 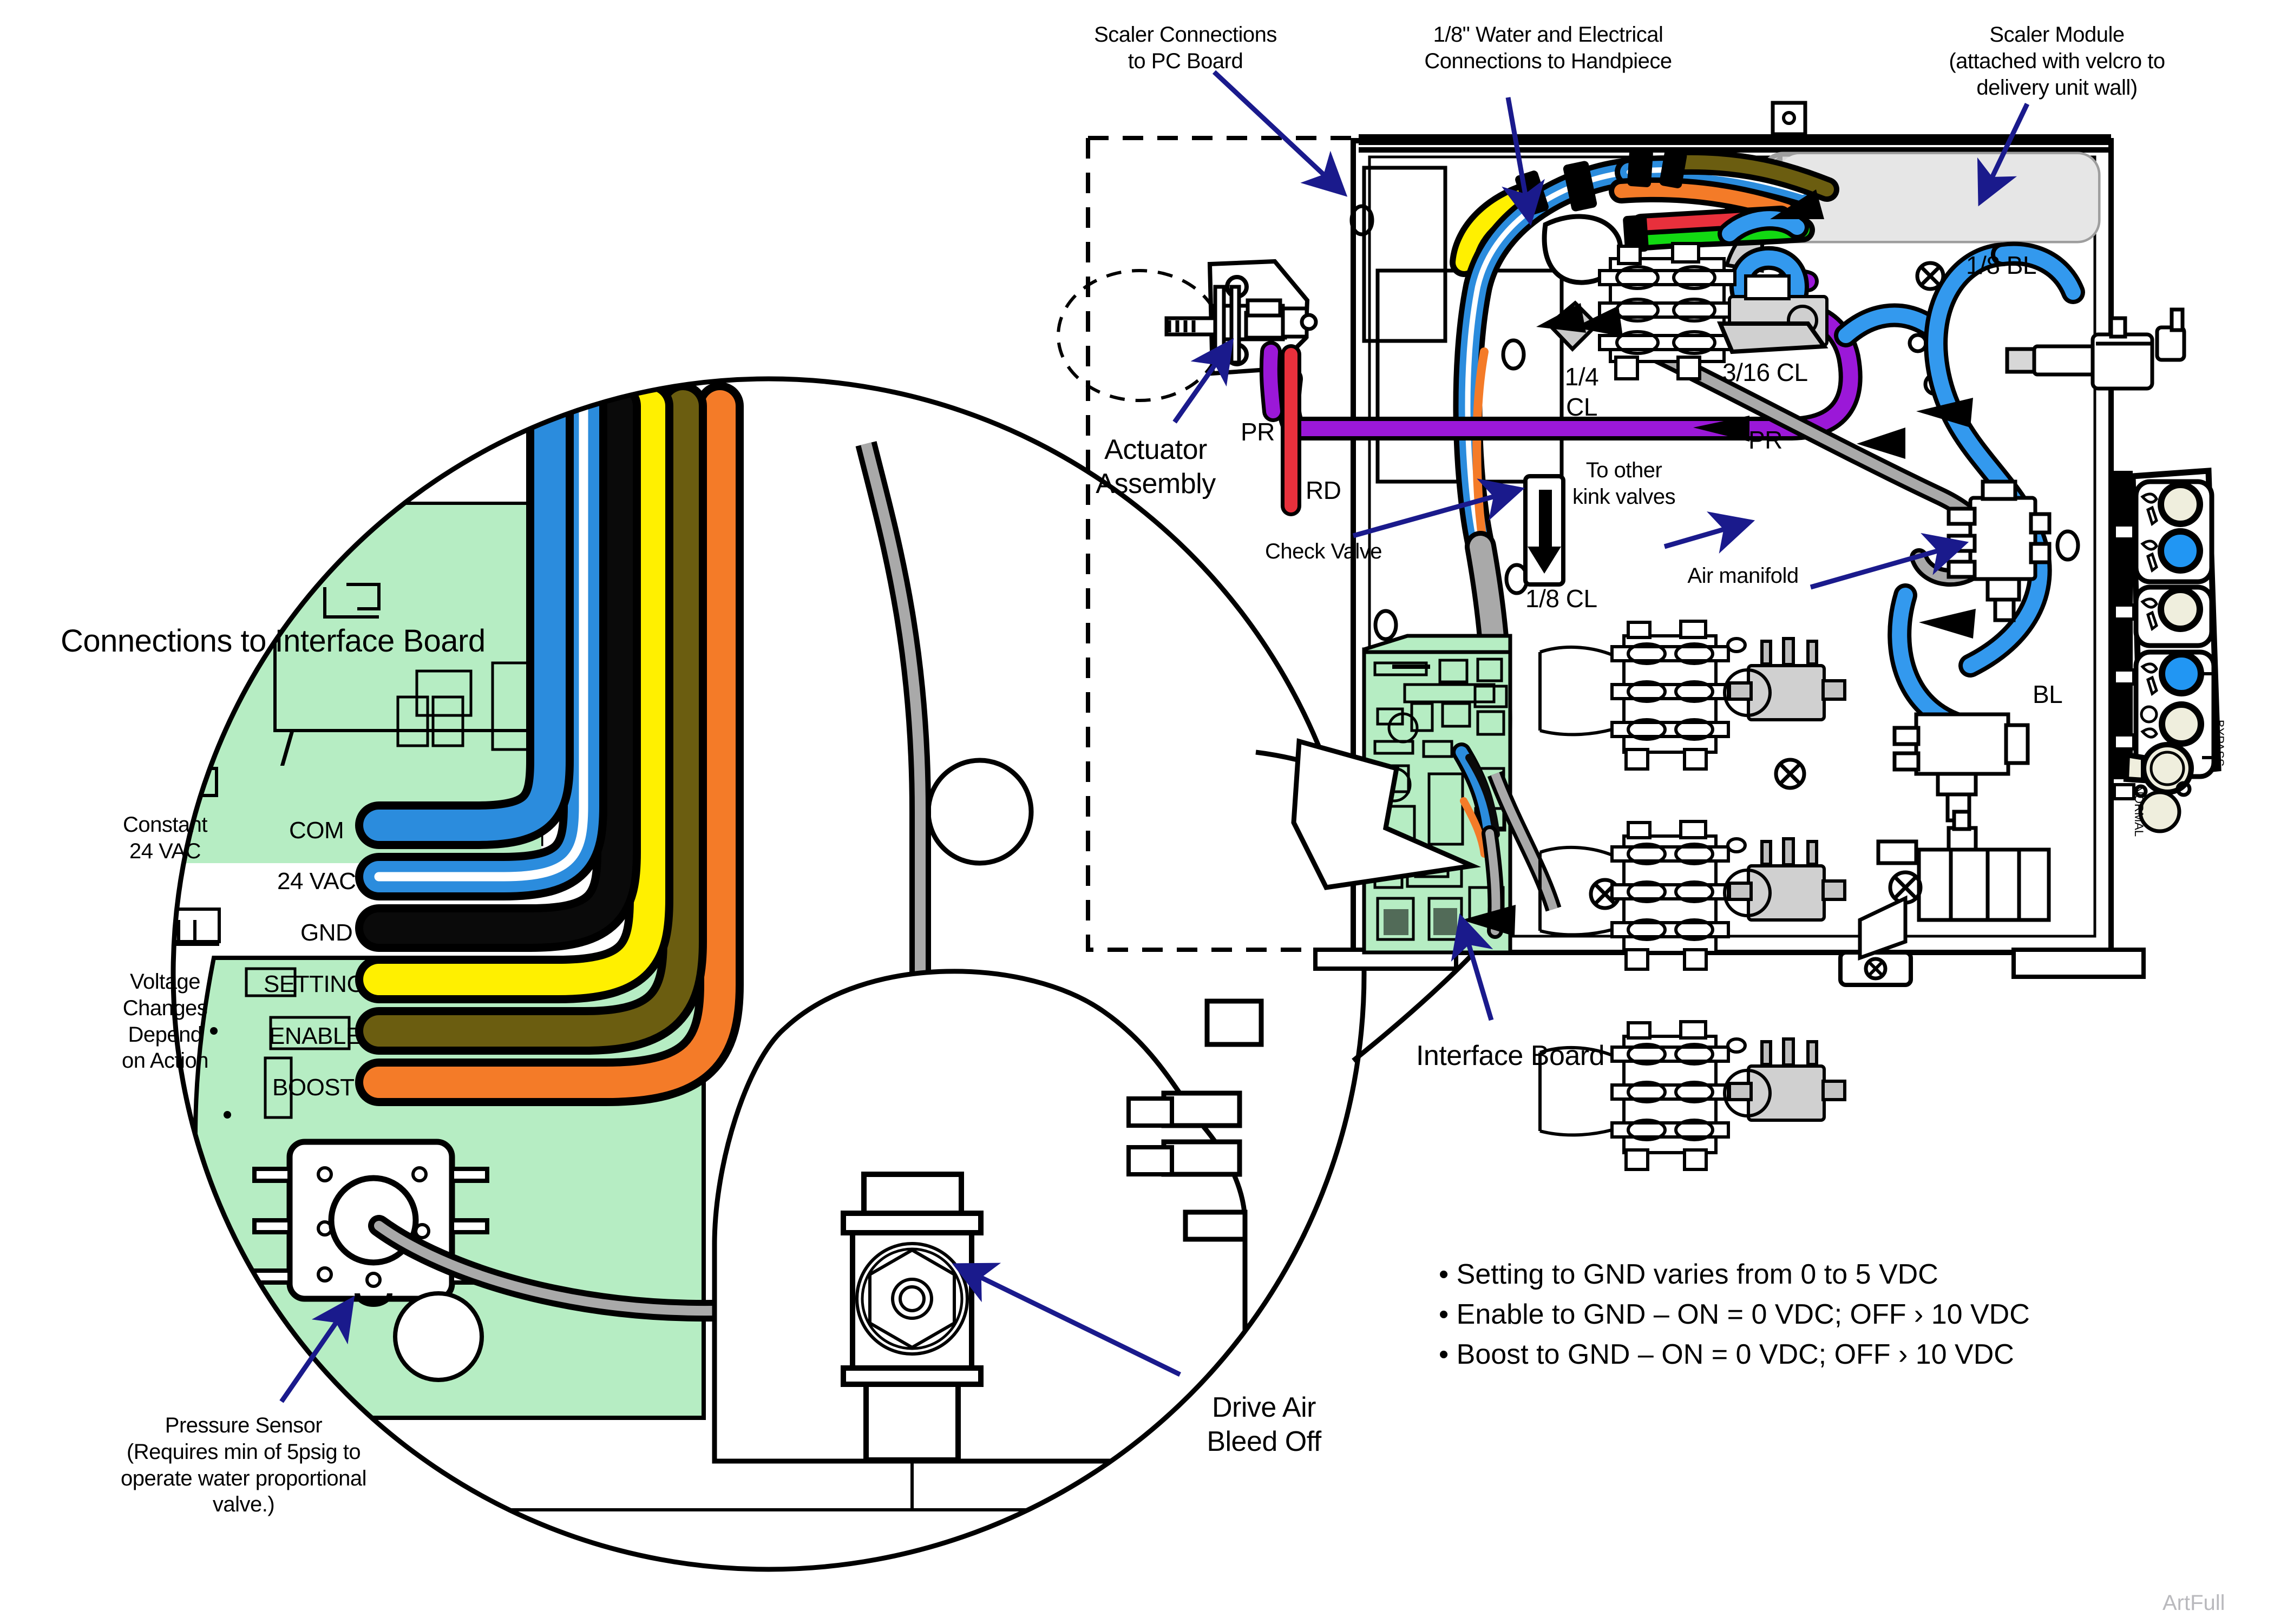 I want to click on callout-actuator-assembly: Actuator Assembly, so click(x=1156, y=467).